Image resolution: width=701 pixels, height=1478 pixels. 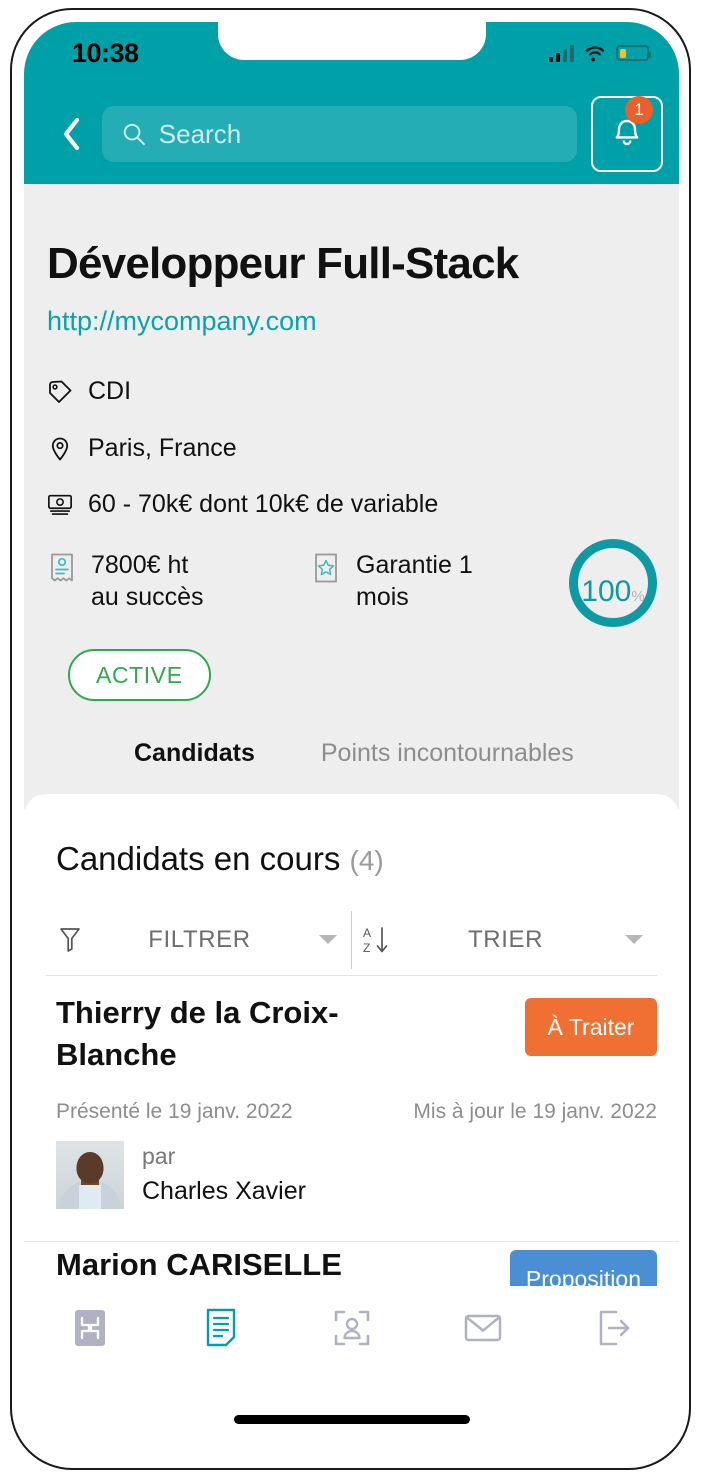 I want to click on nav-dashboard-button, so click(x=90, y=1328).